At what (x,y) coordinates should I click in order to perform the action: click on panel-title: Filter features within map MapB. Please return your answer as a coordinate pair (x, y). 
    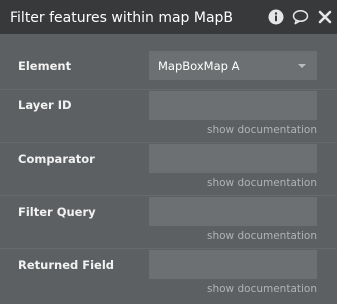
    Looking at the image, I should click on (122, 18).